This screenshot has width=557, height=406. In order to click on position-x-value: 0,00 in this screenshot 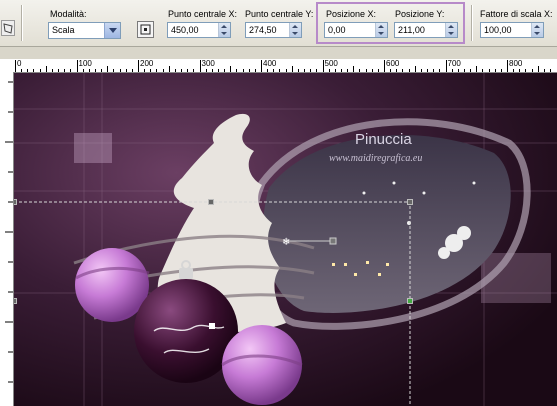, I will do `click(337, 30)`.